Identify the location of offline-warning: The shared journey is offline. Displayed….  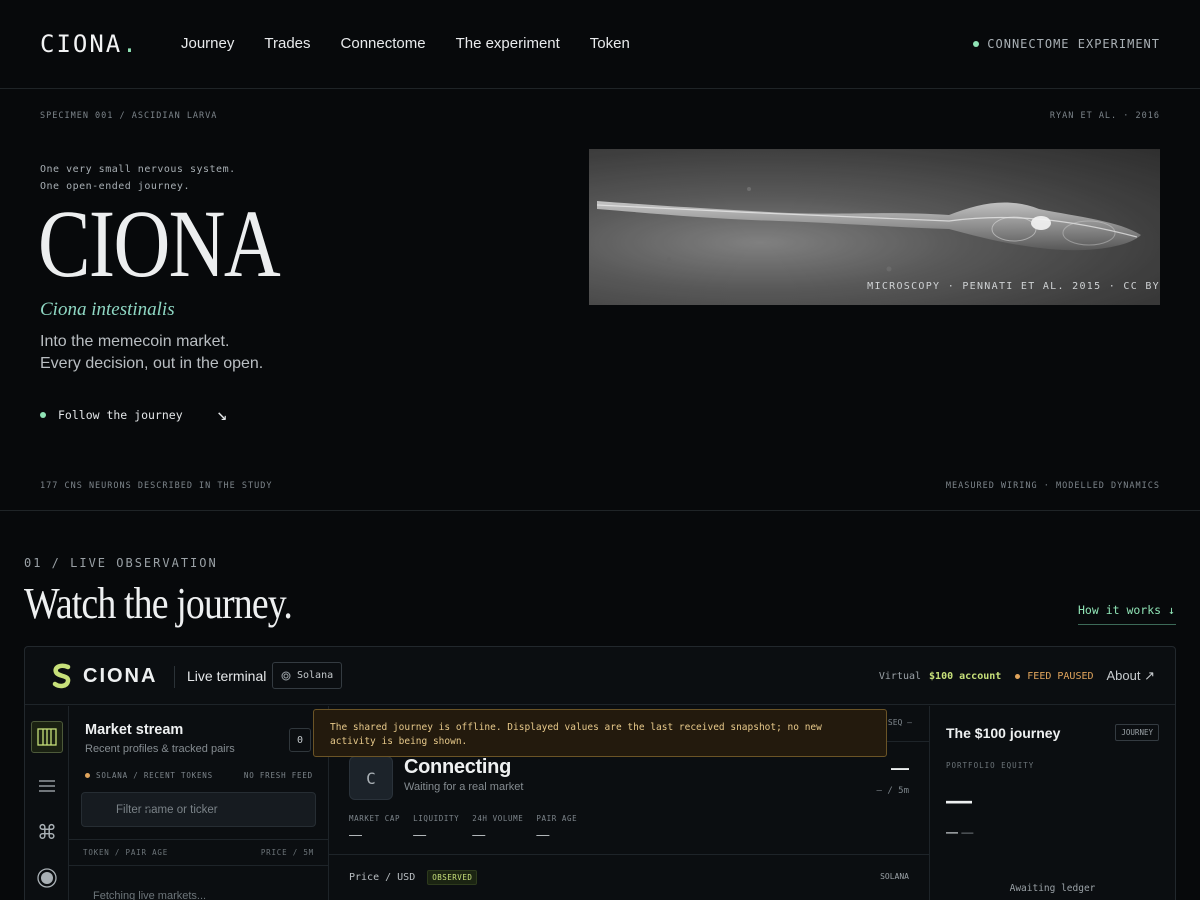
(600, 733).